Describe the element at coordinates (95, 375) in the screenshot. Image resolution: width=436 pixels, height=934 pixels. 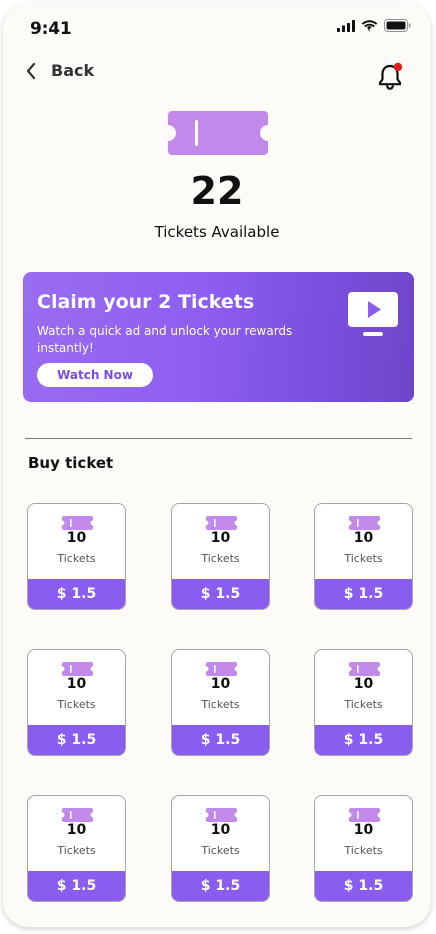
I see `watch-now-button: Watch Now` at that location.